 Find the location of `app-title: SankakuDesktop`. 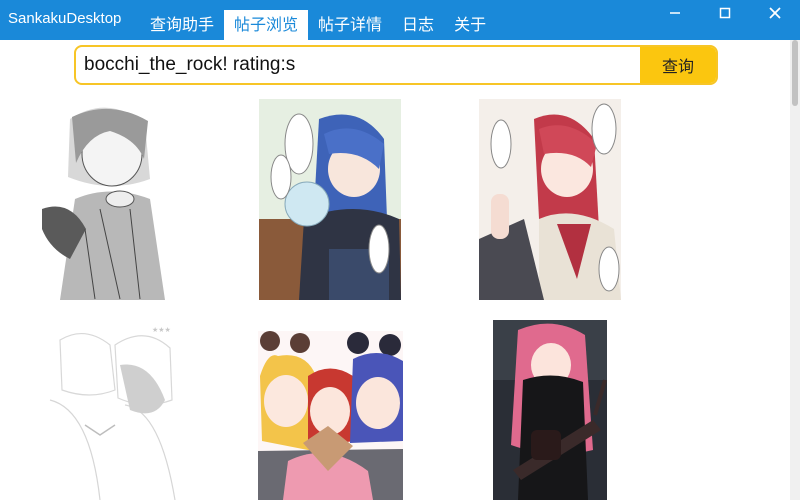

app-title: SankakuDesktop is located at coordinates (65, 18).